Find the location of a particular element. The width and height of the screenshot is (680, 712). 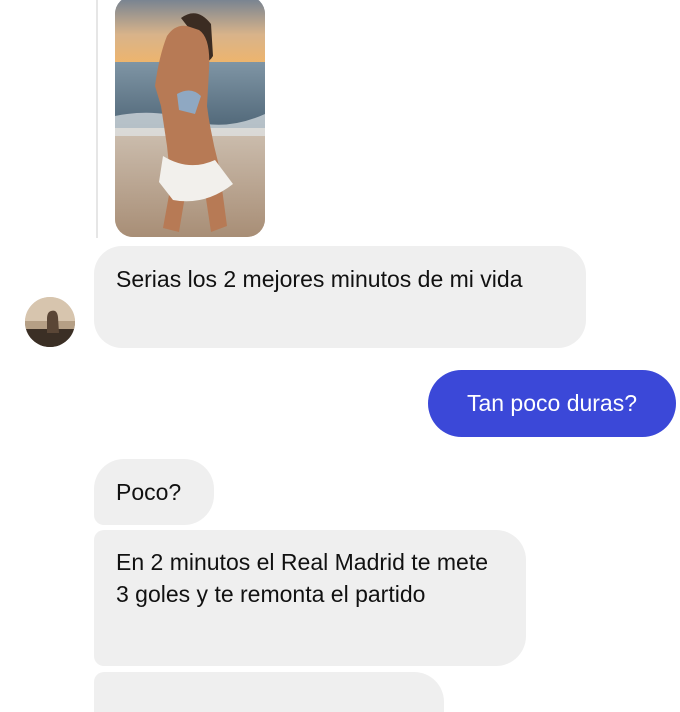

beach-photo-icon is located at coordinates (190, 118).